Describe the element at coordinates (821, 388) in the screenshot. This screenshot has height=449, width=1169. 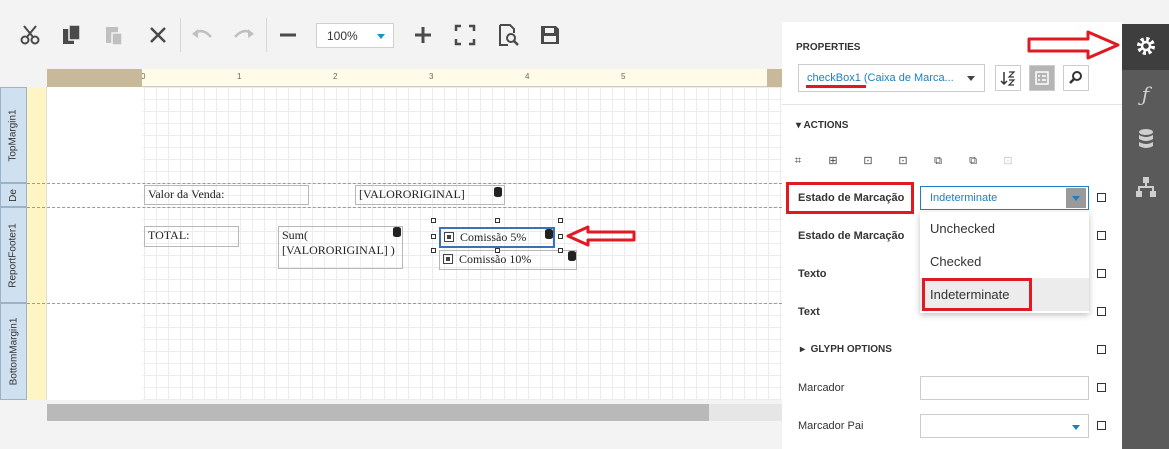
I see `prop-marcador-label: Marcador` at that location.